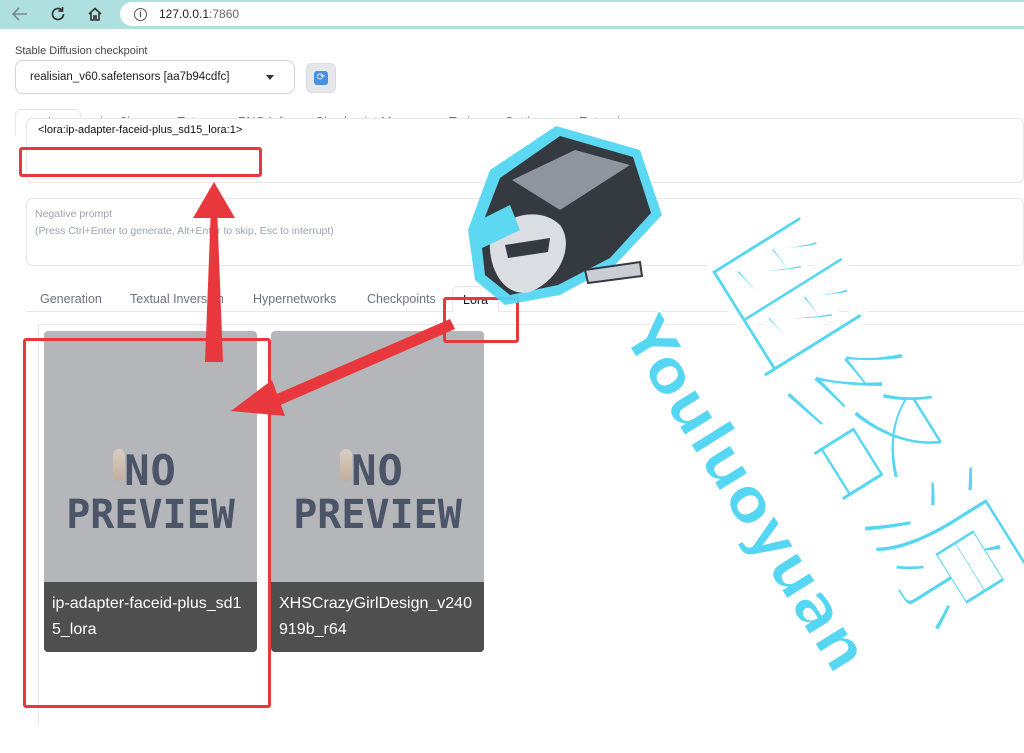 Image resolution: width=1024 pixels, height=753 pixels. I want to click on tab-checkpoints: Checkpoints, so click(401, 299).